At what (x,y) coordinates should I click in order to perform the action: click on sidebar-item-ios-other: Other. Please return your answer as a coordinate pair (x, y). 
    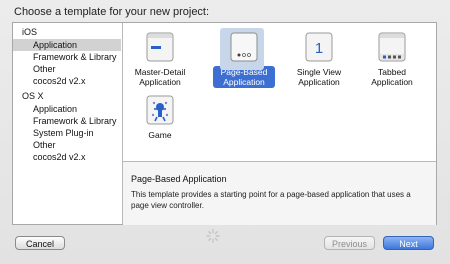
    Looking at the image, I should click on (67, 69).